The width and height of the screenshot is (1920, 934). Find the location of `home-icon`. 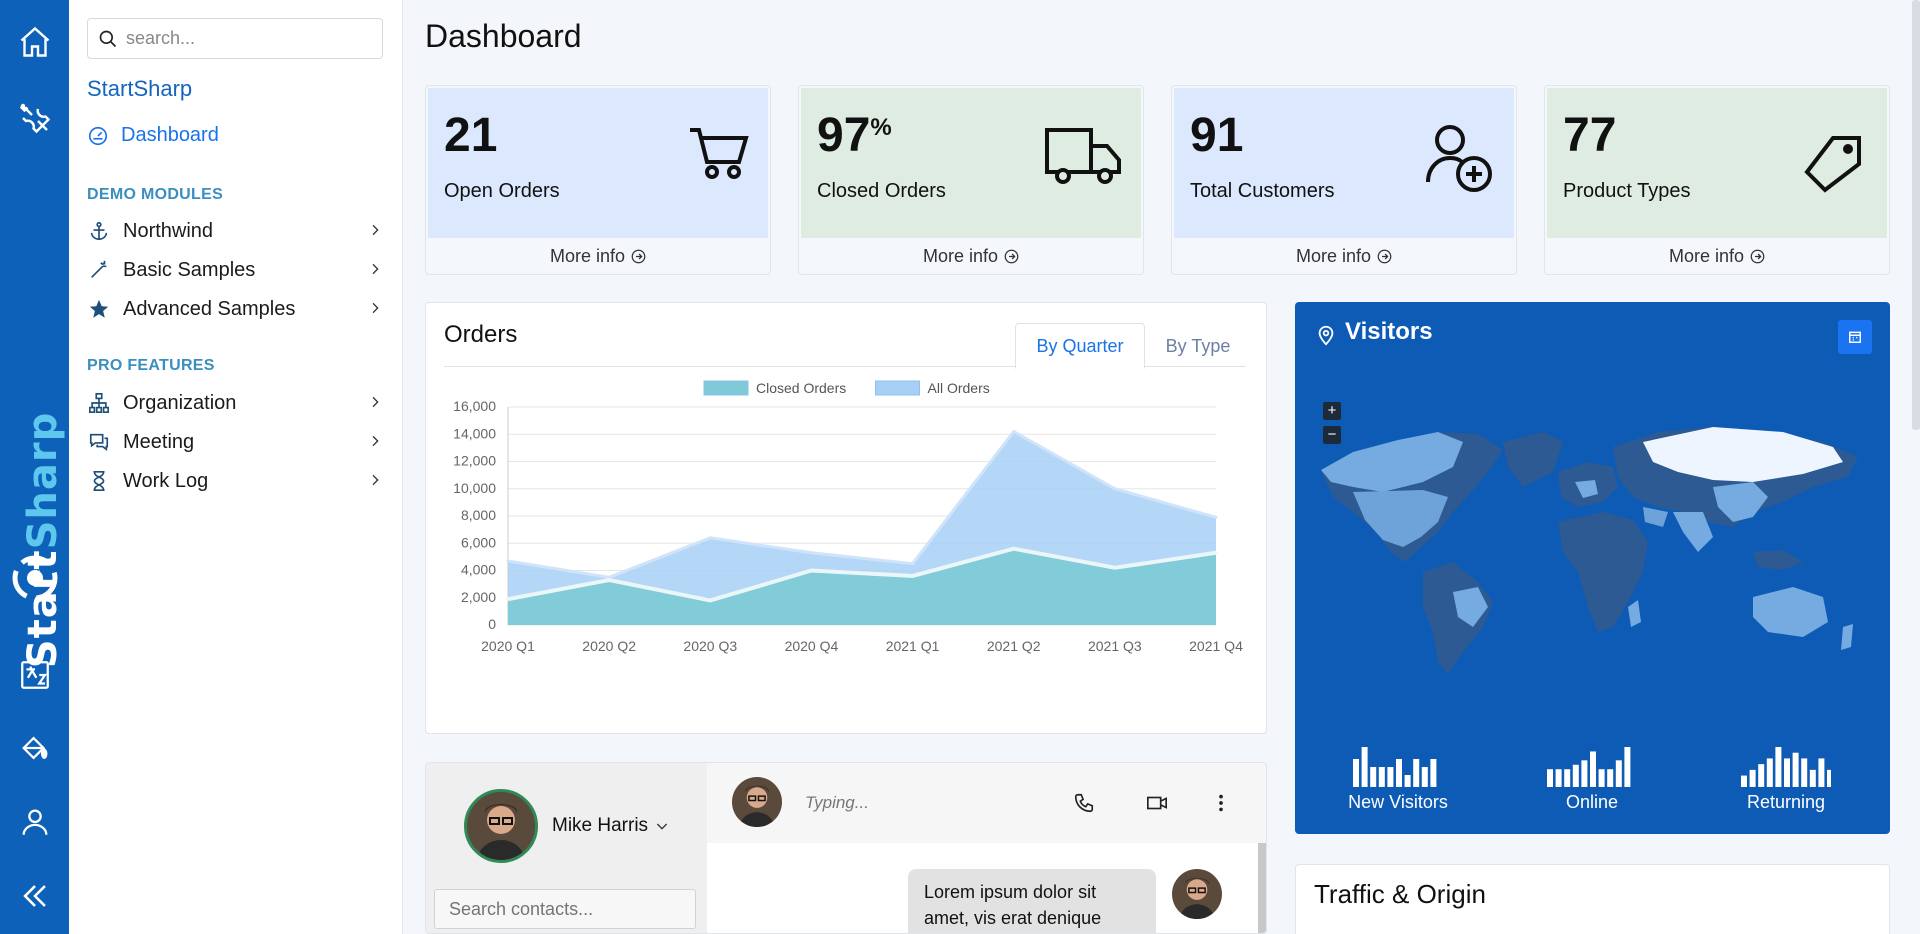

home-icon is located at coordinates (34, 42).